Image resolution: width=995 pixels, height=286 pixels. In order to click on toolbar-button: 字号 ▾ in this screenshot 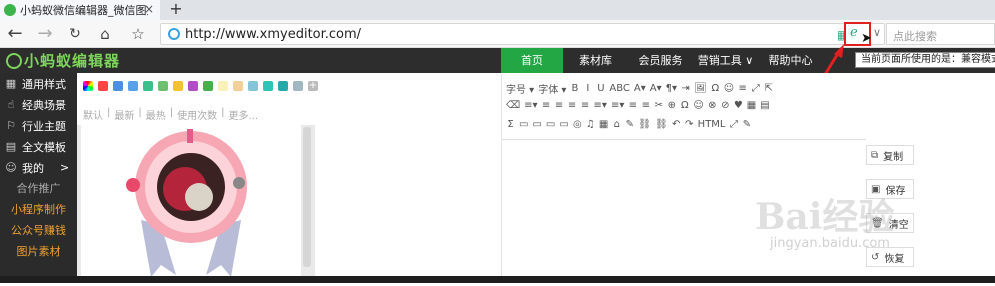, I will do `click(520, 88)`.